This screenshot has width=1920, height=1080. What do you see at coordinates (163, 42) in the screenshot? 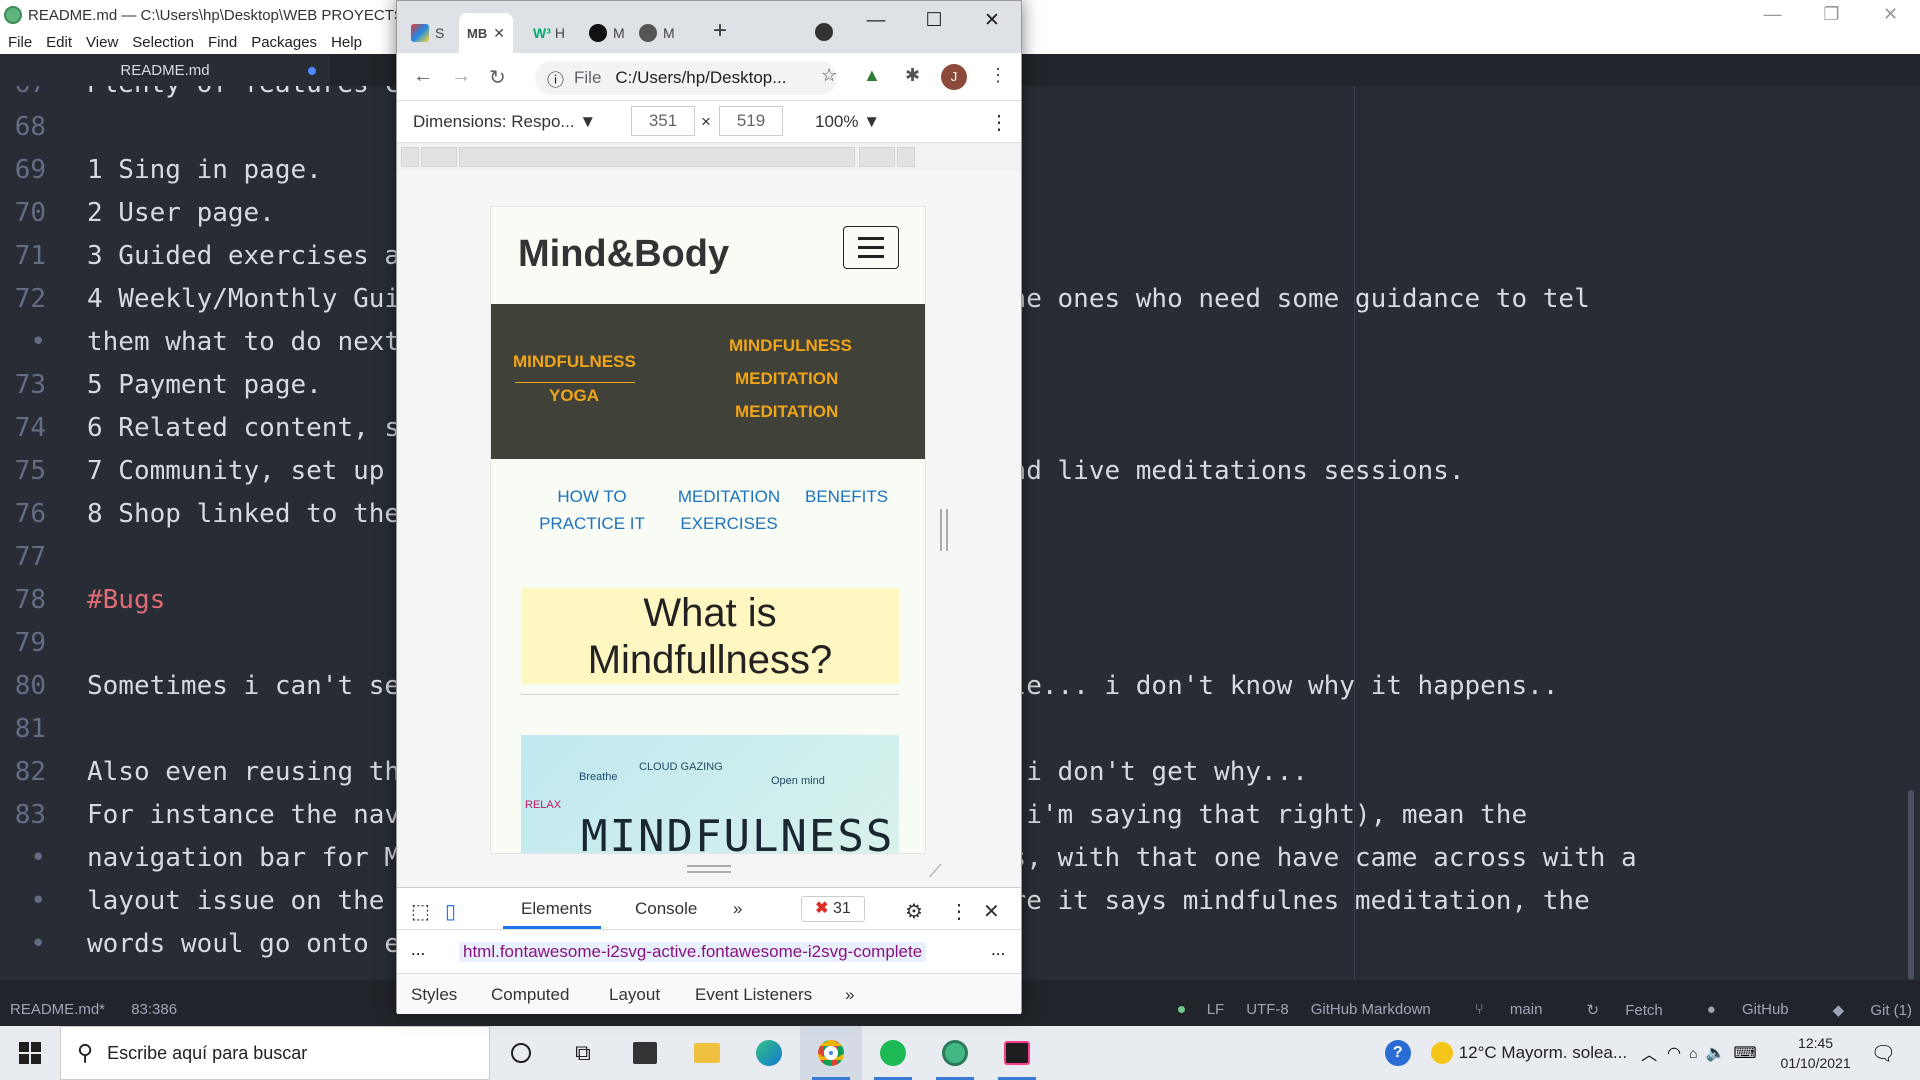
I see `menu-selection: Selection` at bounding box center [163, 42].